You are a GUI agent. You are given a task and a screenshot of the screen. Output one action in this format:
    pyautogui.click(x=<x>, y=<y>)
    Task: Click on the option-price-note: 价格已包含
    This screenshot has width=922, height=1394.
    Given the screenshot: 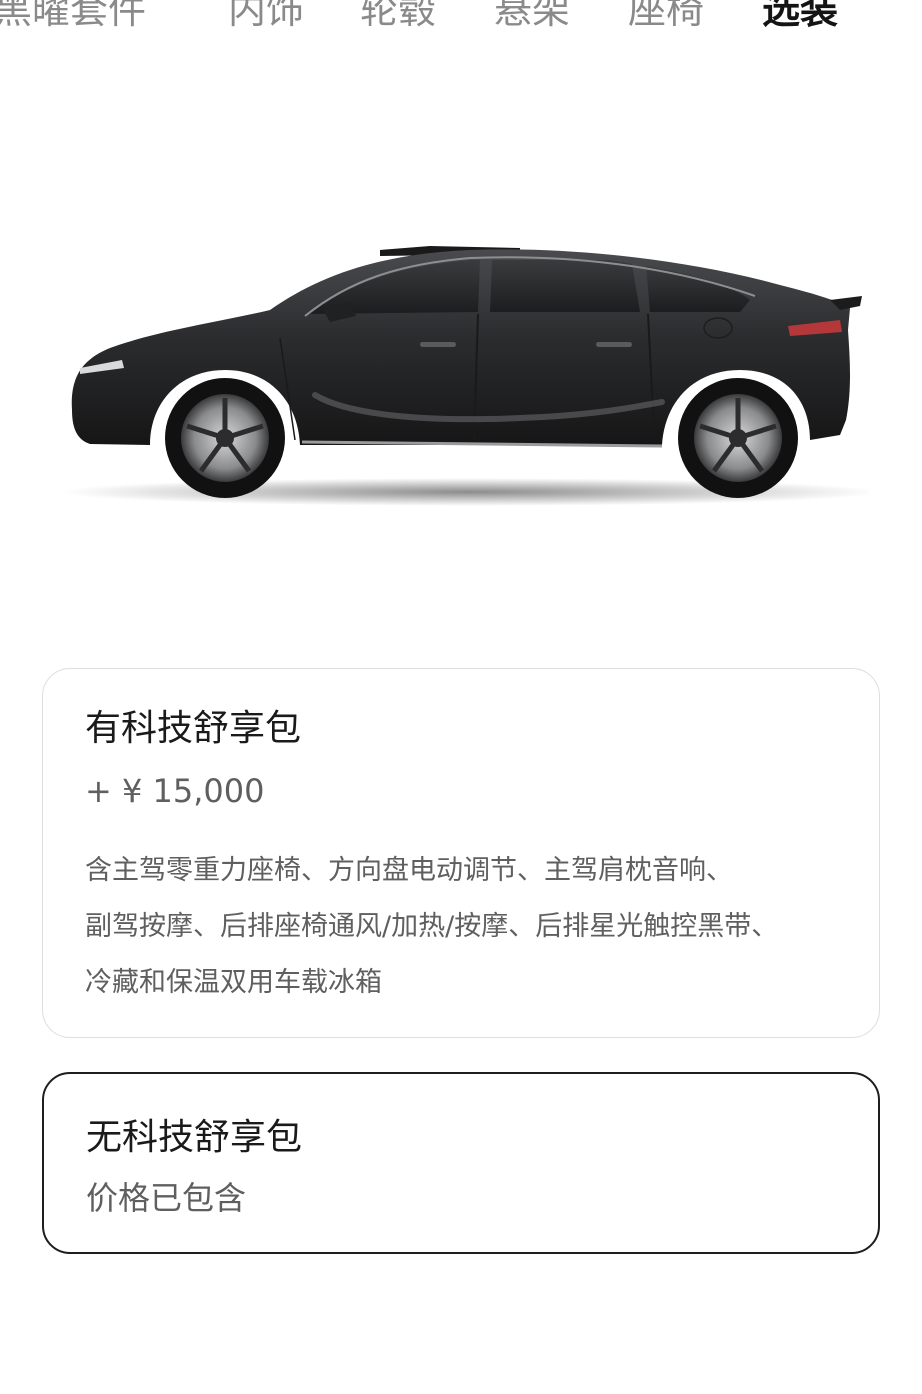 What is the action you would take?
    pyautogui.click(x=166, y=1198)
    